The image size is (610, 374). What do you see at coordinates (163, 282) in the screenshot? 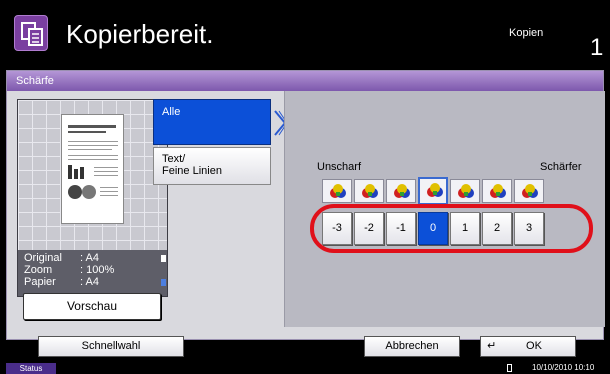
I see `paper-indicator-icon` at bounding box center [163, 282].